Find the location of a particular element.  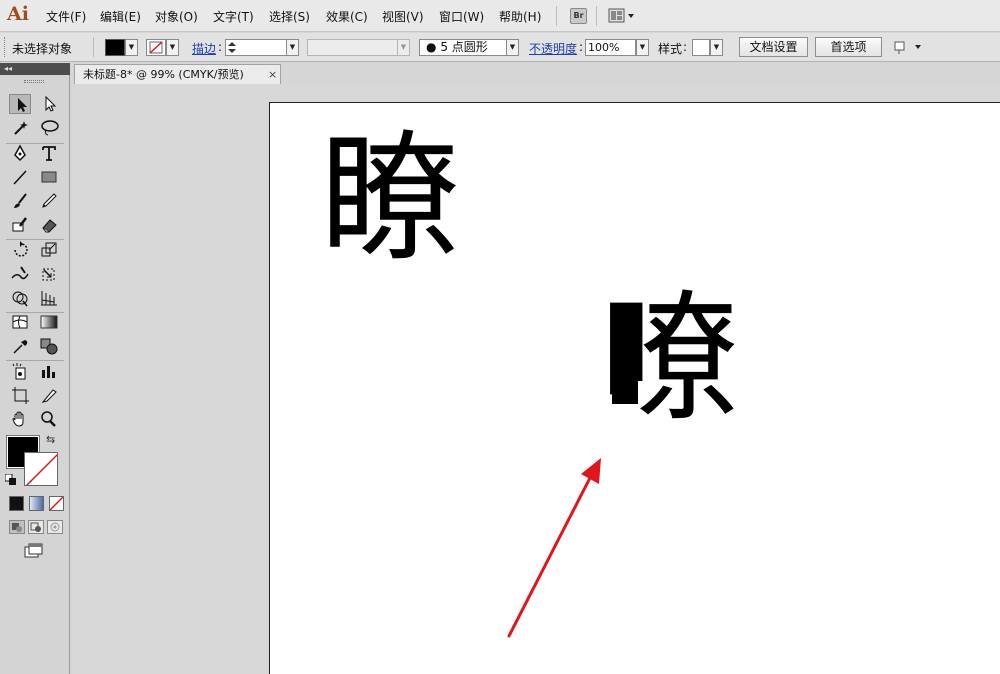

selection-tool is located at coordinates (20, 104).